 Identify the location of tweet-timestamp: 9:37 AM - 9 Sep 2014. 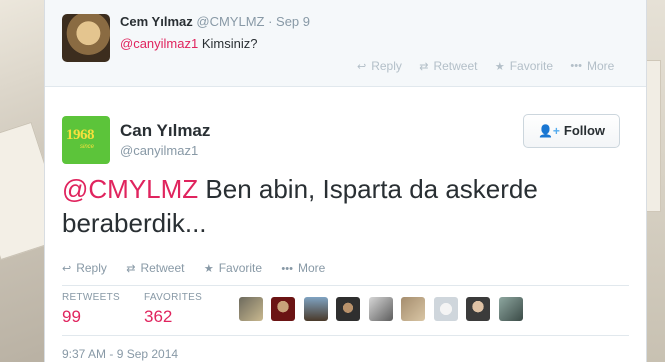
(120, 354).